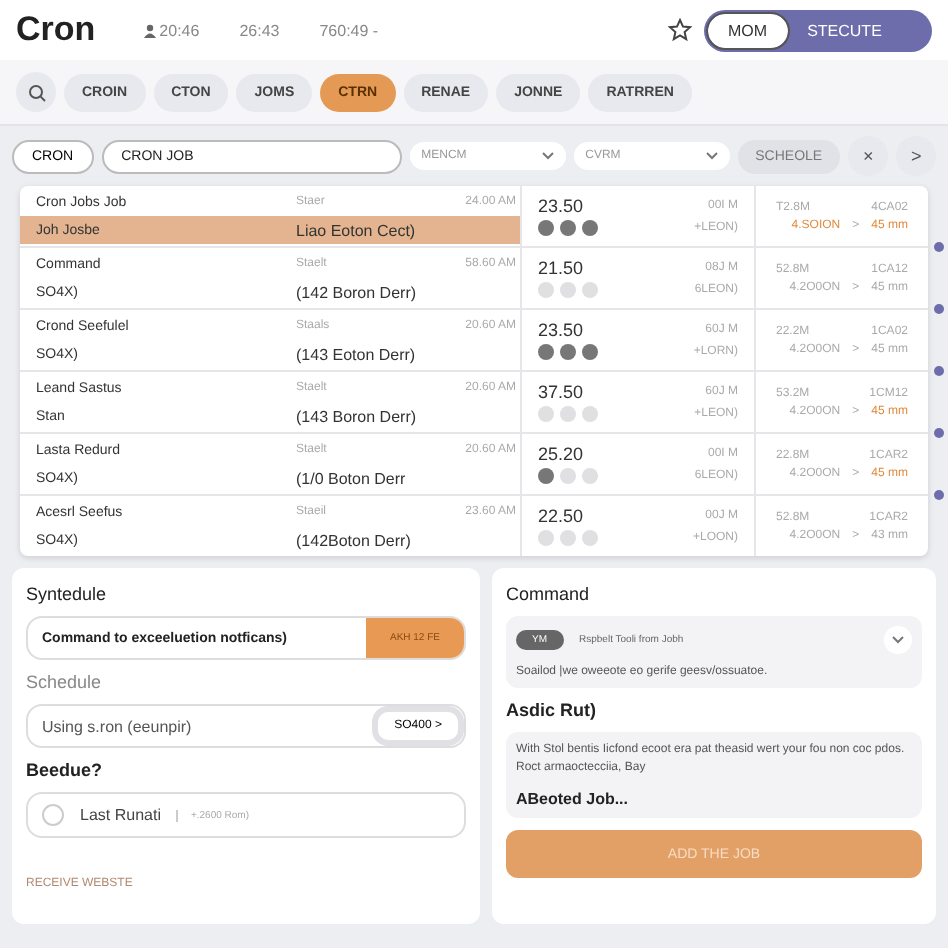 This screenshot has height=948, width=948. I want to click on app-title: Cron, so click(56, 30).